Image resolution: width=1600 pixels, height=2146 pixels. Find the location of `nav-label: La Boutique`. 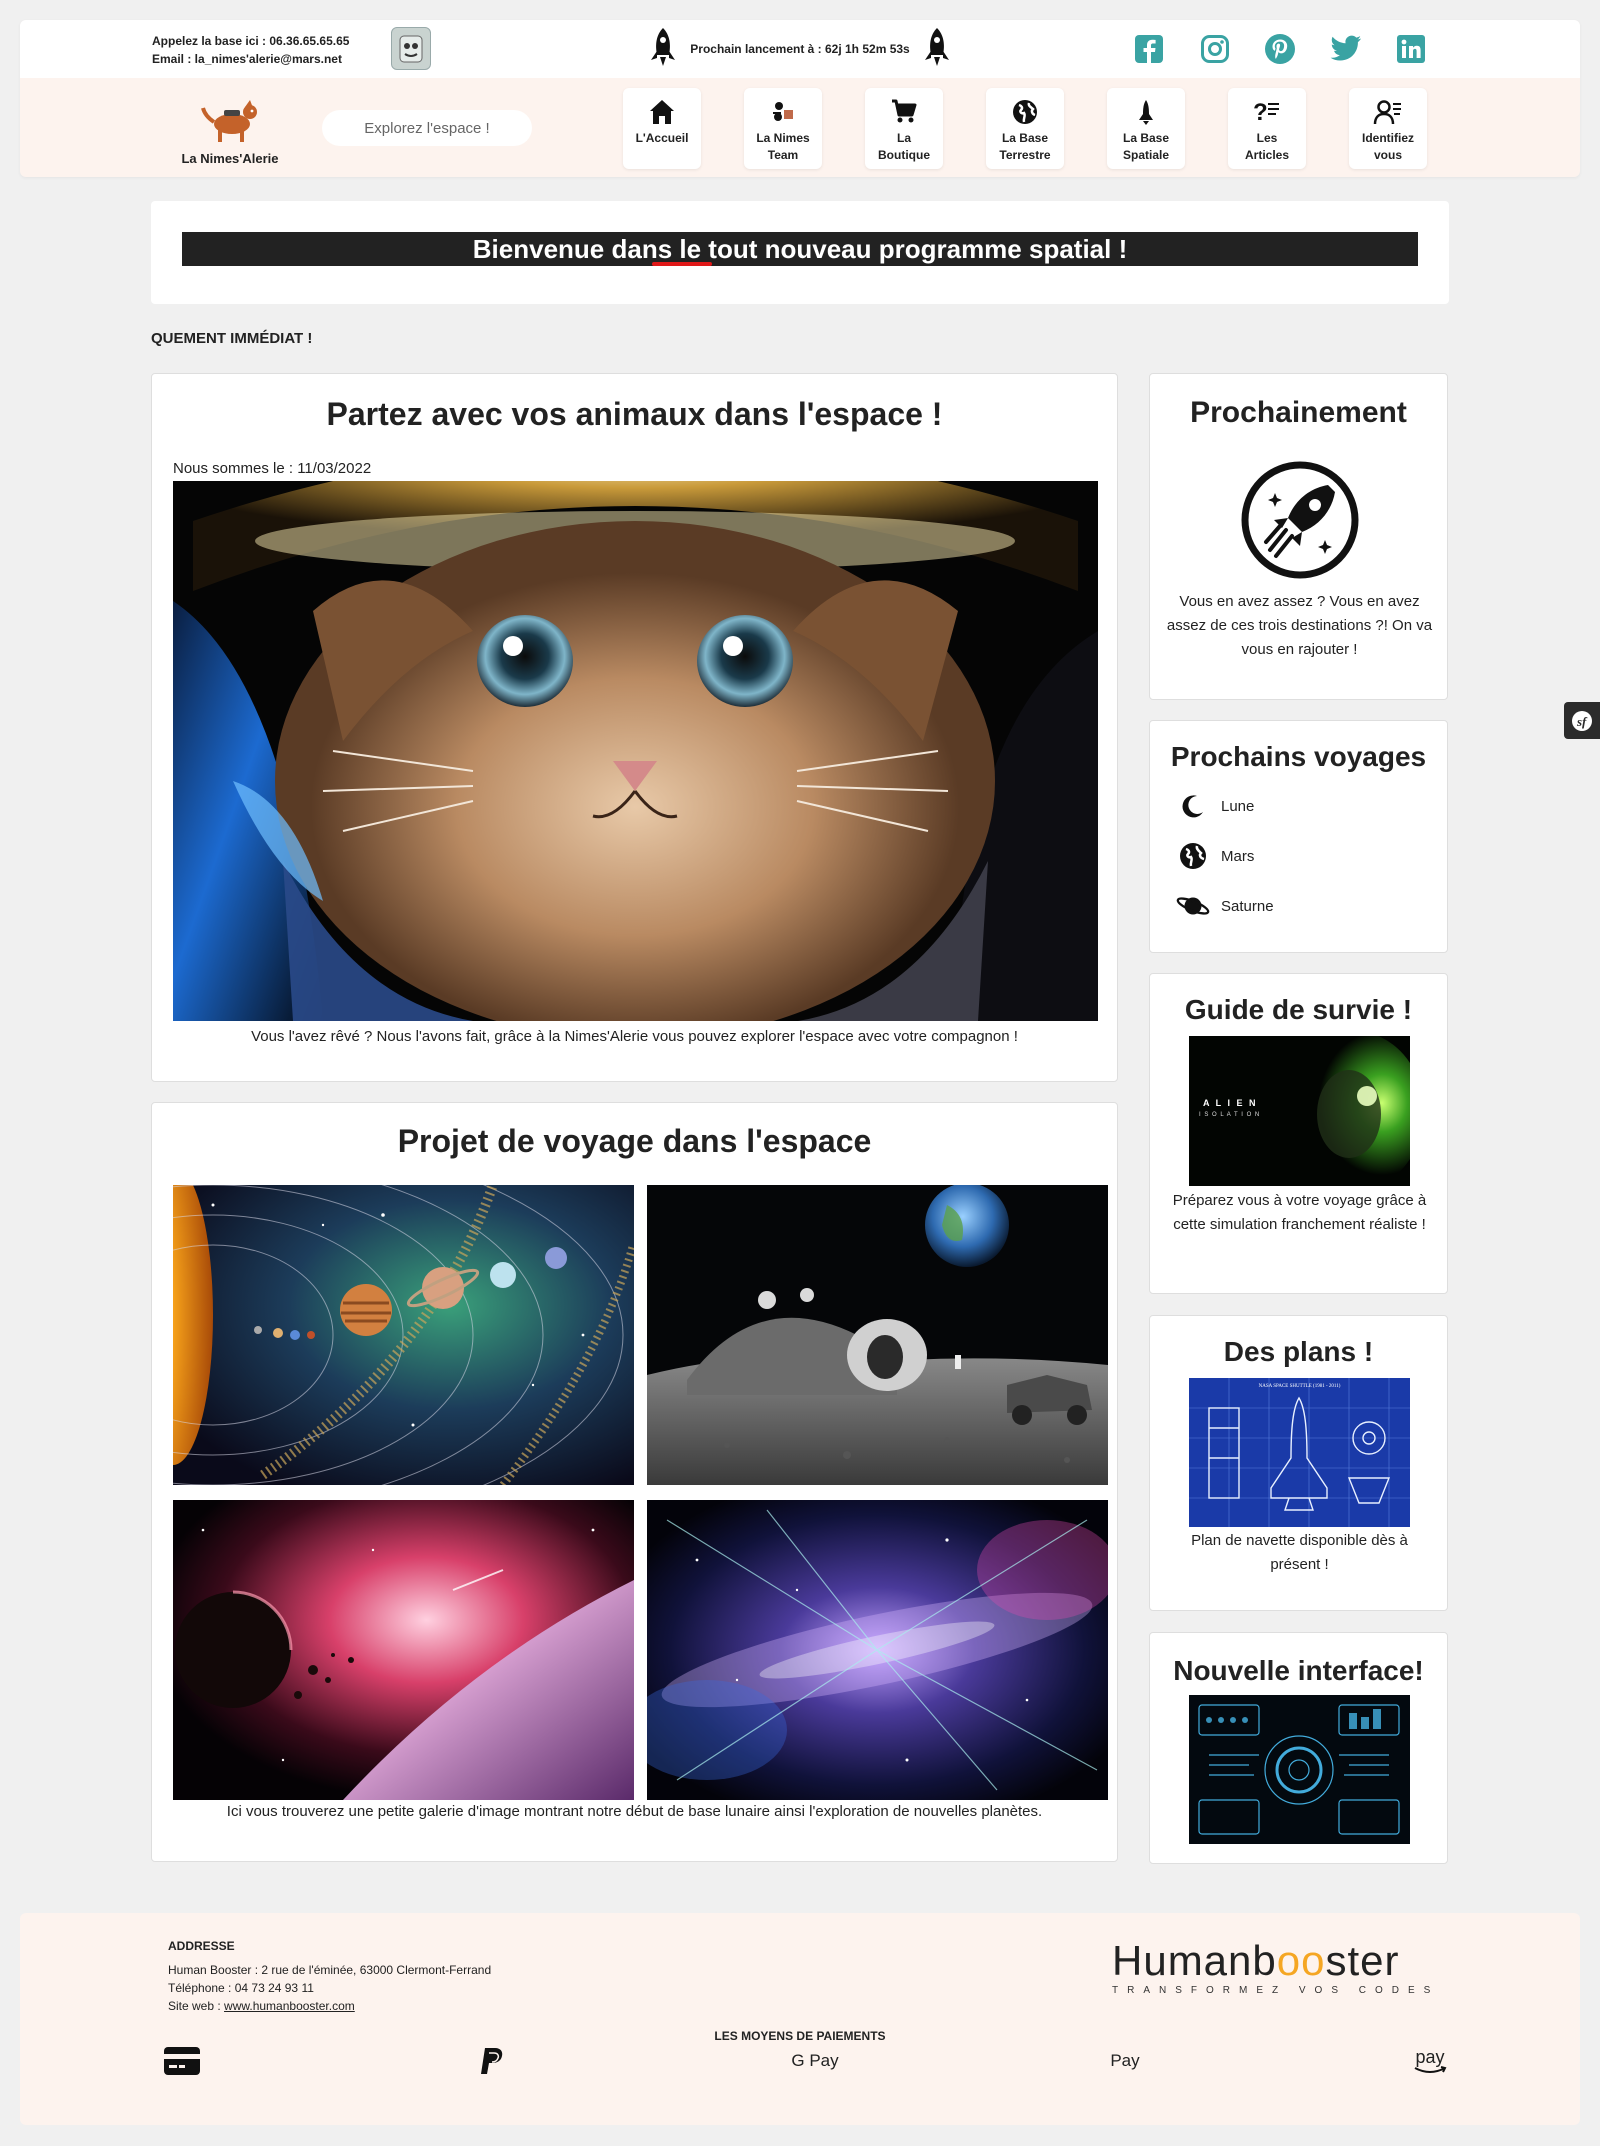

nav-label: La Boutique is located at coordinates (904, 146).